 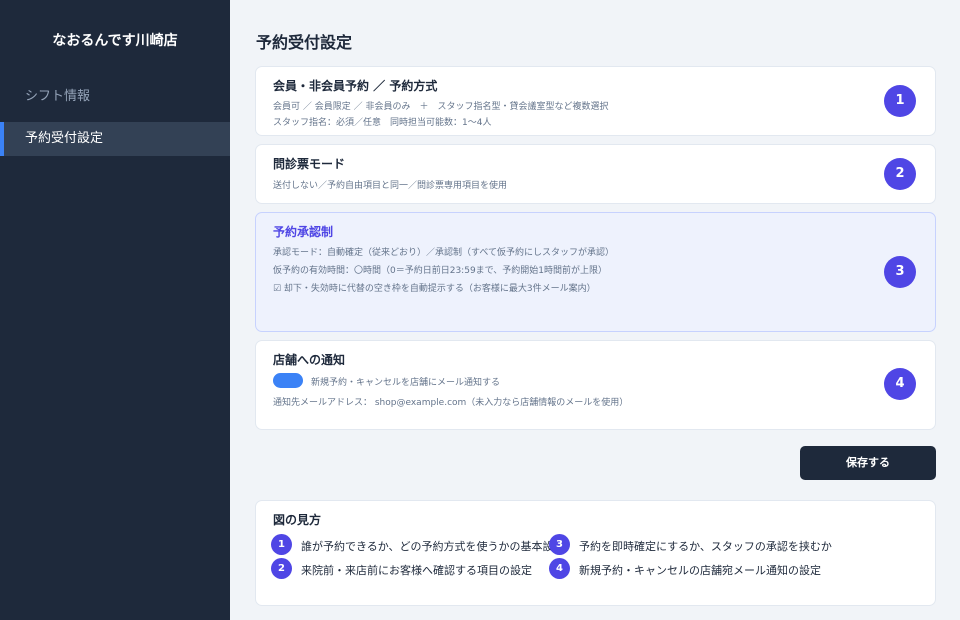 What do you see at coordinates (355, 86) in the screenshot?
I see `card-title: 会員・非会員予約 ／ 予約方式` at bounding box center [355, 86].